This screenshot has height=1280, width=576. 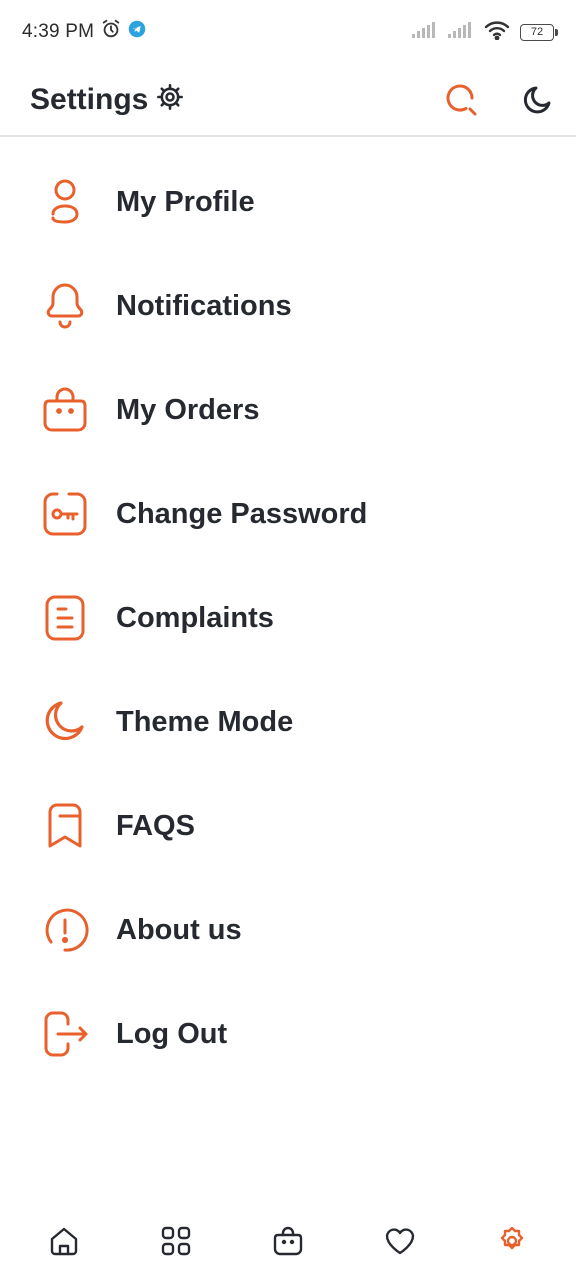 I want to click on menu-item-change-password: Change Password, so click(x=288, y=514).